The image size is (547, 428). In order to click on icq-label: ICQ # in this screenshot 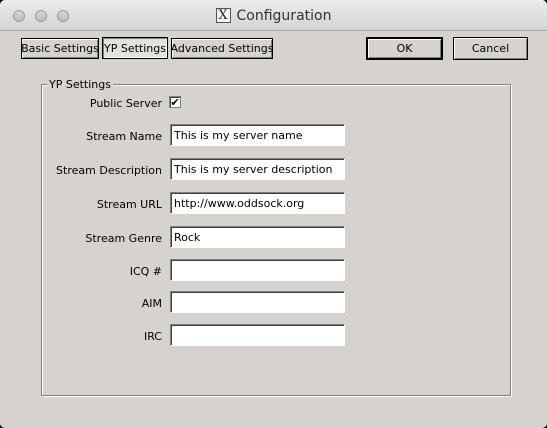, I will do `click(145, 271)`.